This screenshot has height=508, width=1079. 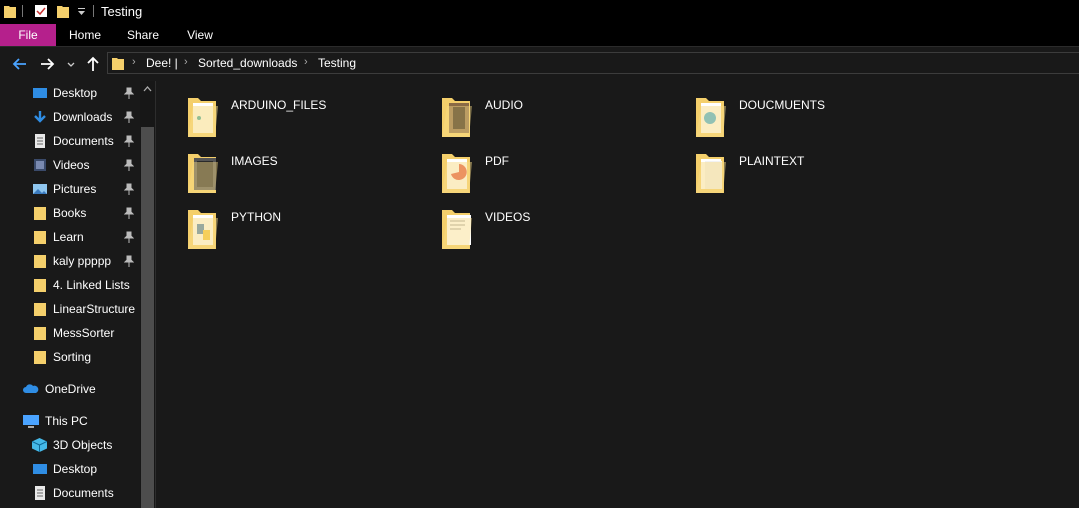 I want to click on sidebar-item-label: Pictures, so click(x=75, y=189).